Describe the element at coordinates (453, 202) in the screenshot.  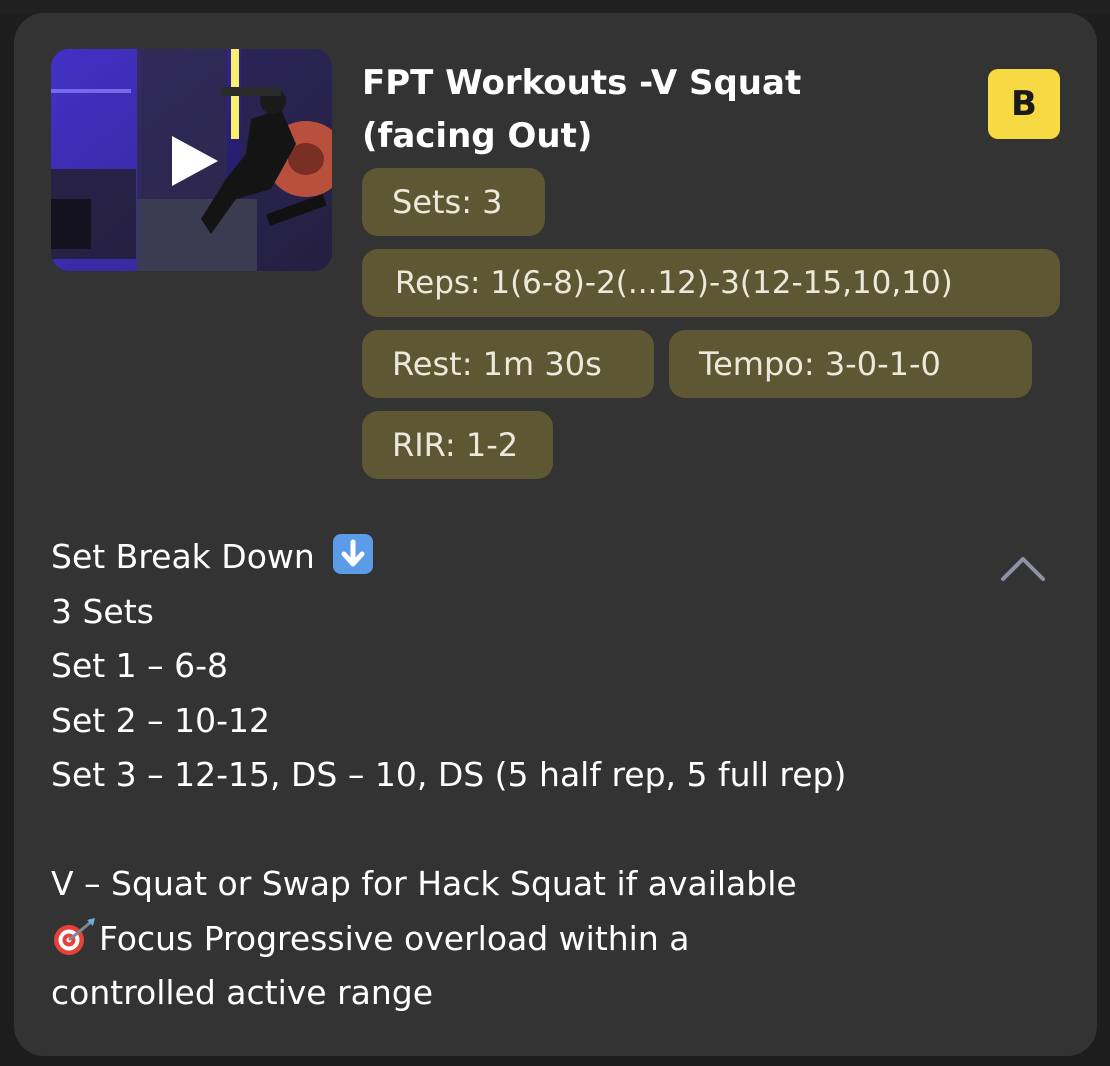
I see `sets-chip: Sets: 3` at that location.